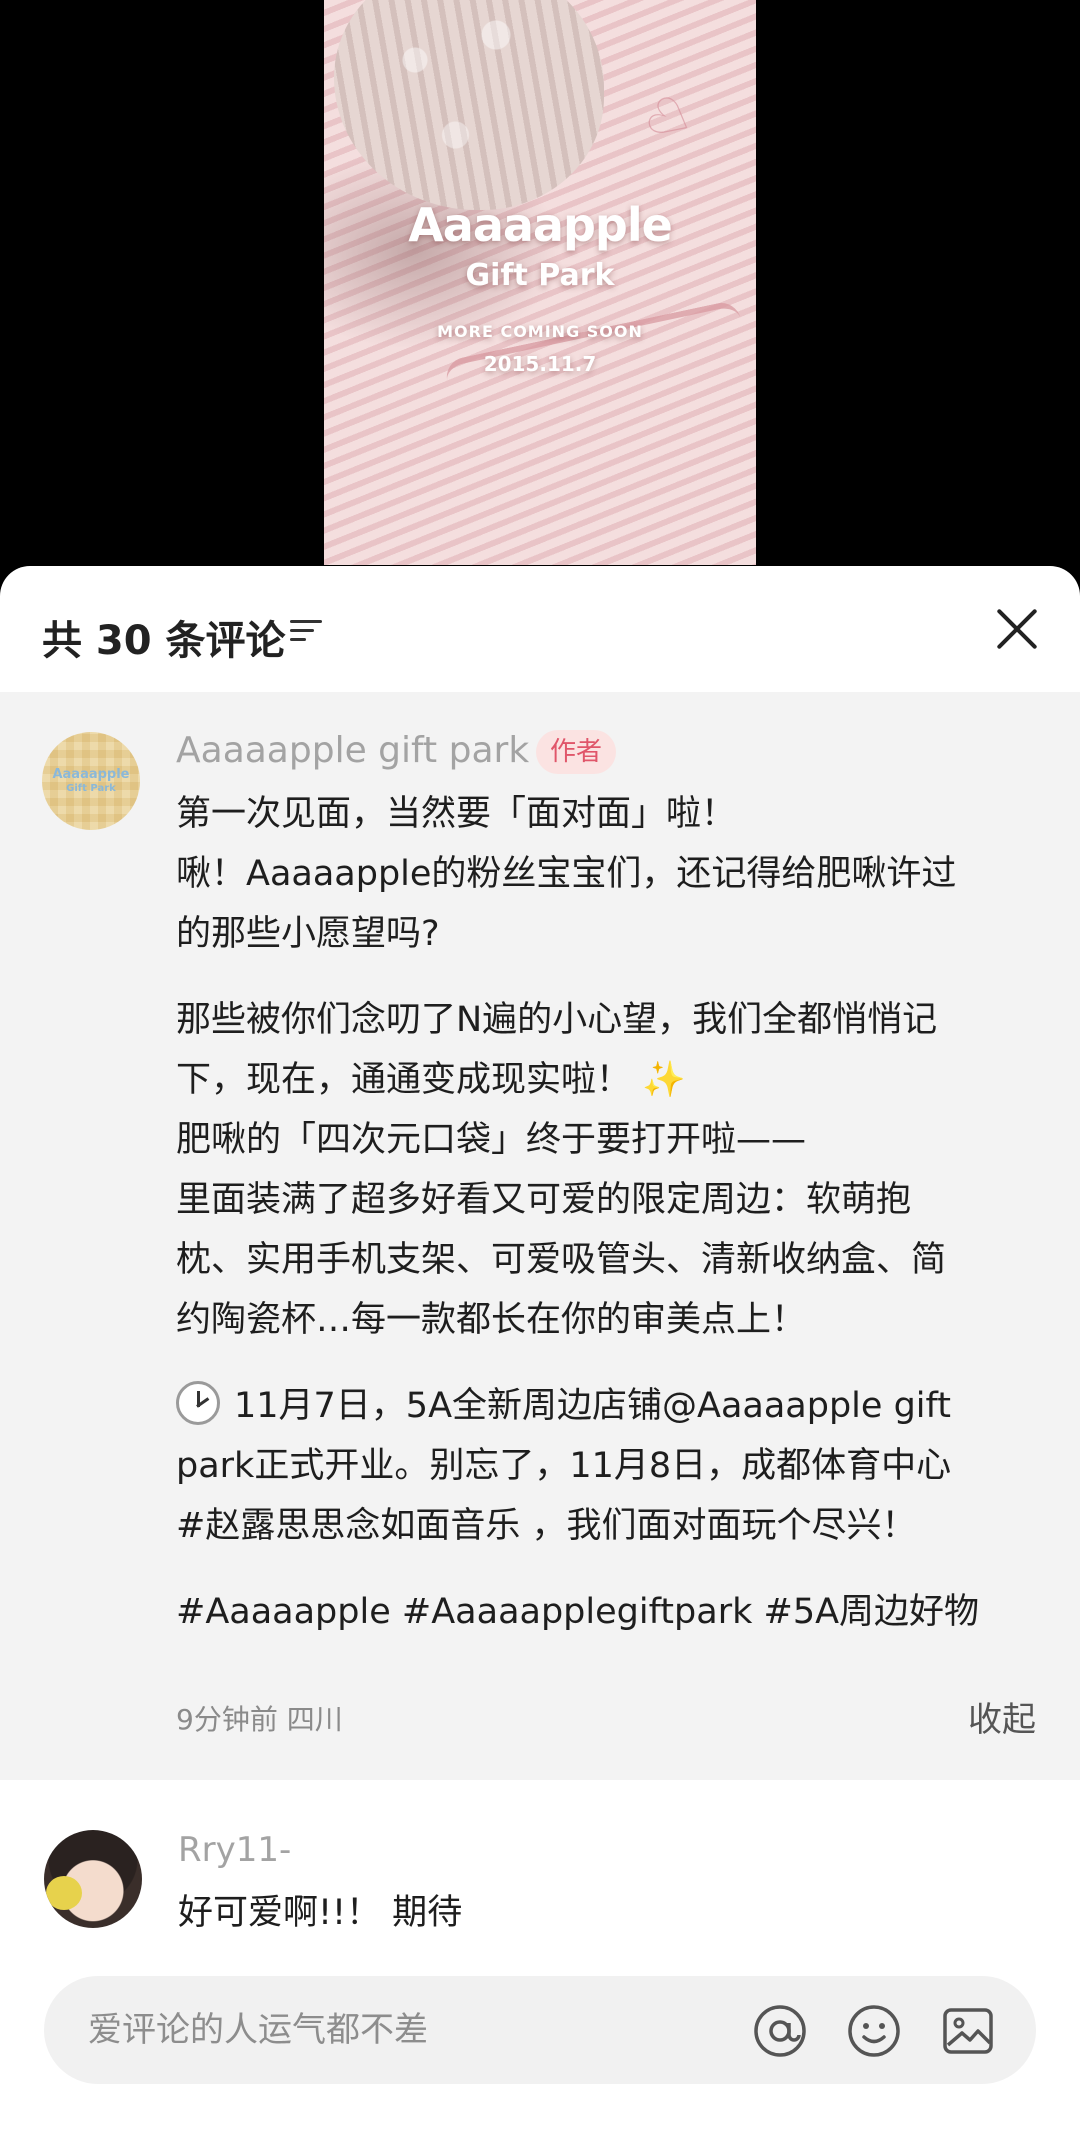 The image size is (1080, 2135). I want to click on clock-icon, so click(198, 1403).